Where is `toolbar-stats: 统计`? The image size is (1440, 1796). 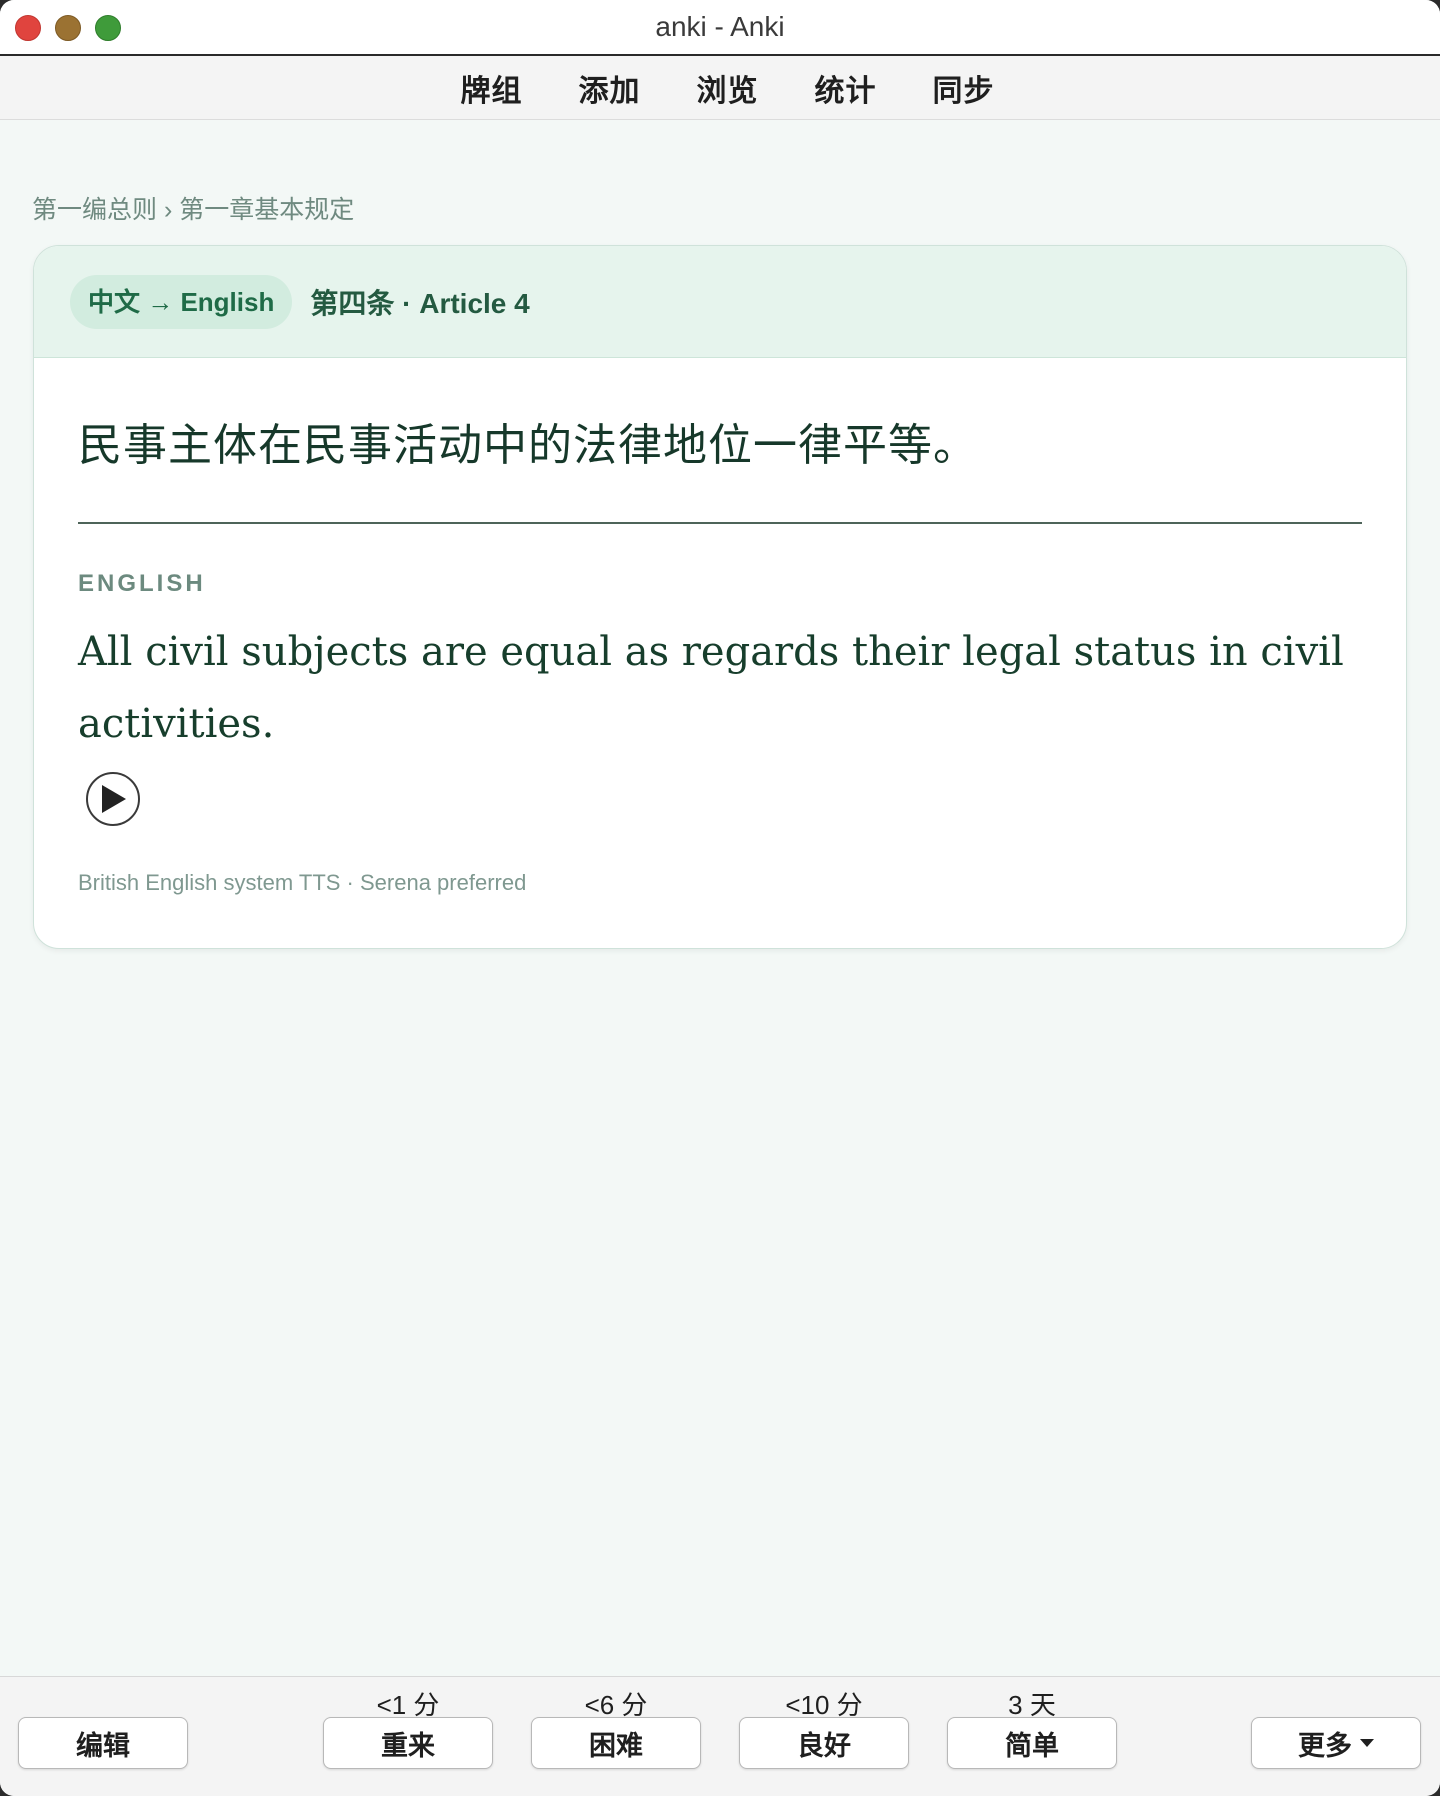
toolbar-stats: 统计 is located at coordinates (846, 88).